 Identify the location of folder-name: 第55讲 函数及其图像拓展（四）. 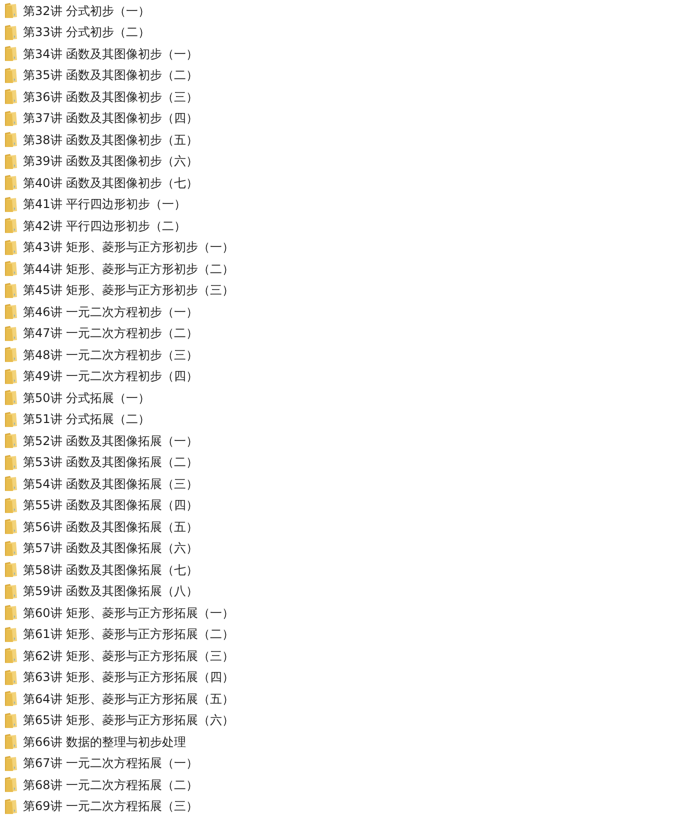
(110, 505).